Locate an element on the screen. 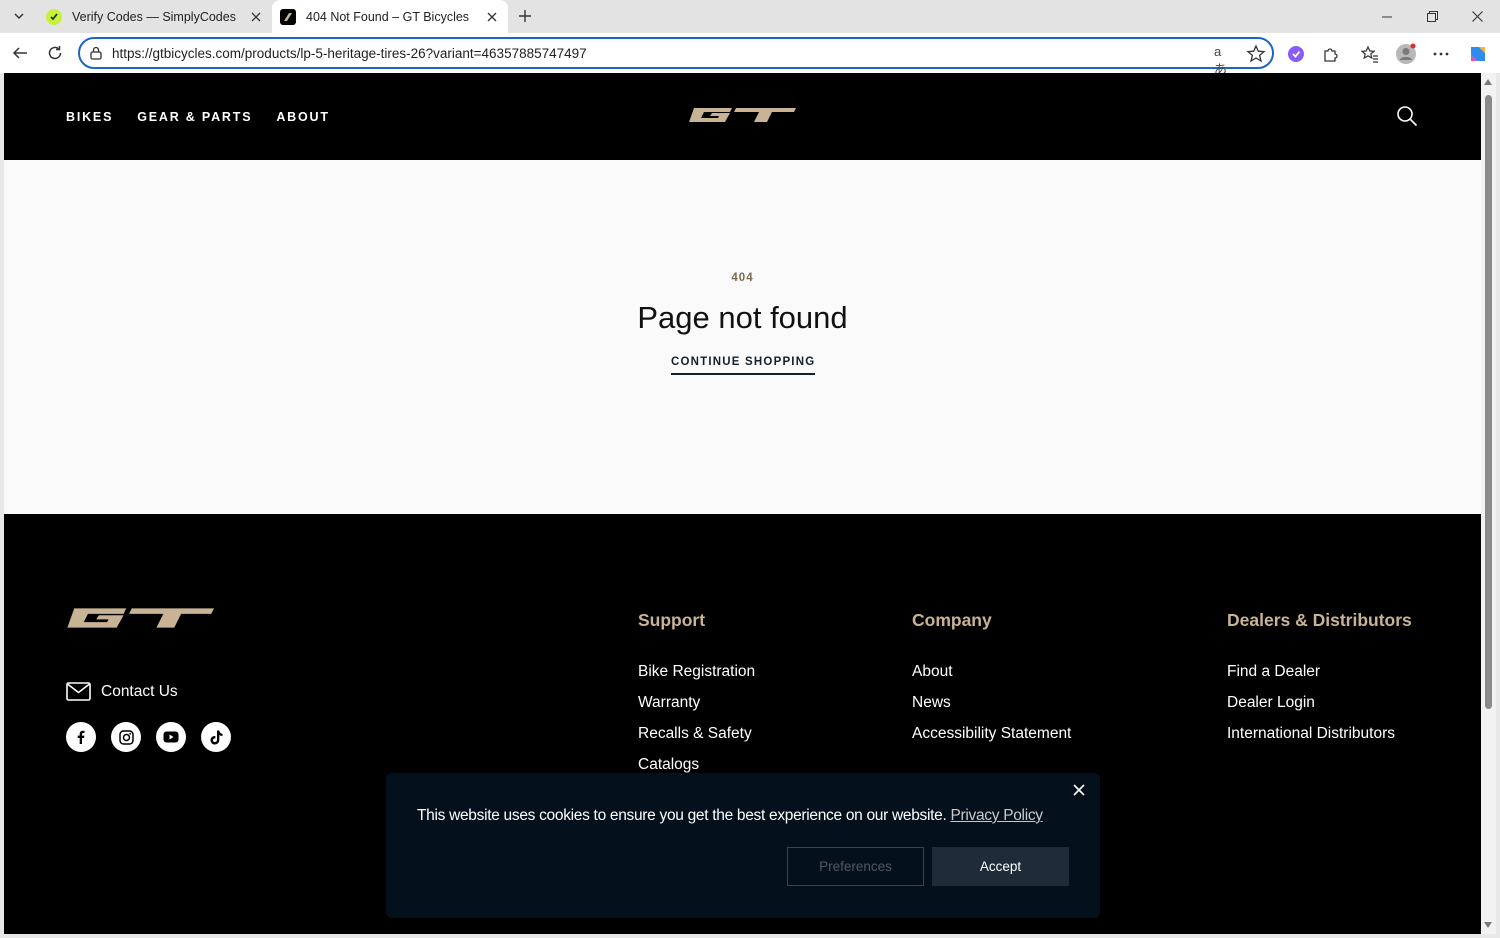 Image resolution: width=1500 pixels, height=938 pixels. tab-simplycodes: Verify Codes — SimplyCodes is located at coordinates (155, 16).